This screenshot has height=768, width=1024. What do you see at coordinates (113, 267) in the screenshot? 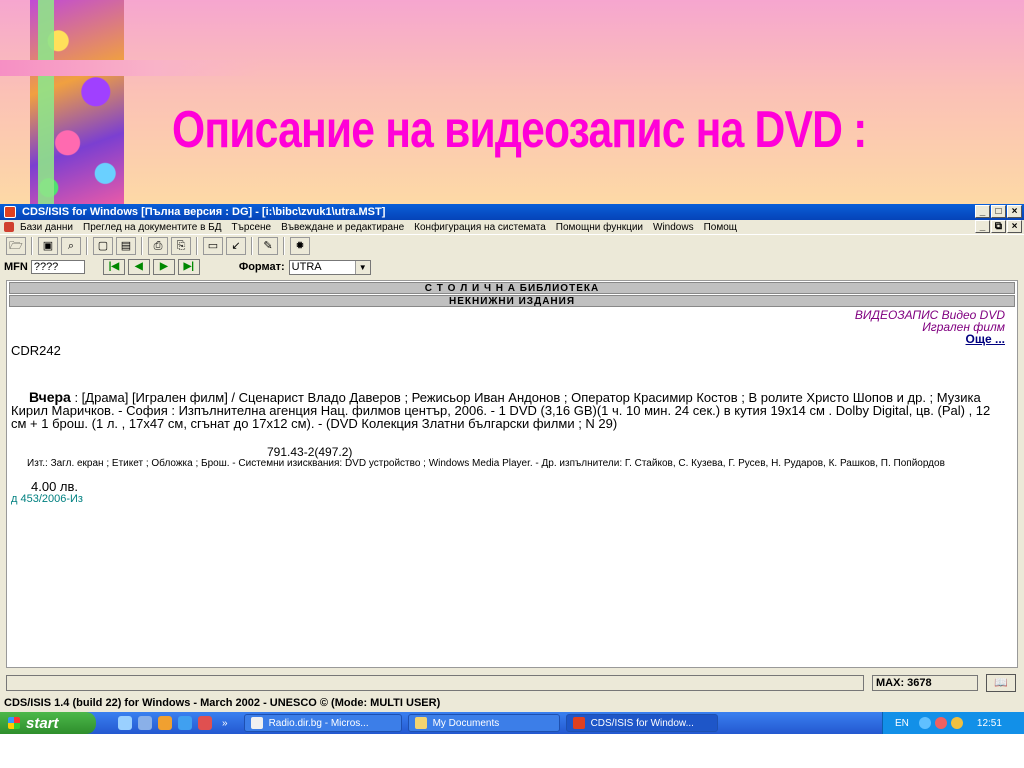
I see `first-record-icon: |◀` at bounding box center [113, 267].